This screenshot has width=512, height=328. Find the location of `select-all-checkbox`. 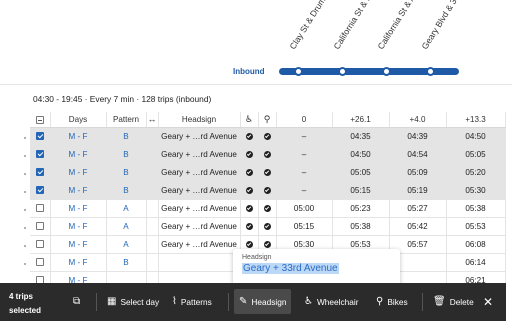

select-all-checkbox is located at coordinates (39, 119).